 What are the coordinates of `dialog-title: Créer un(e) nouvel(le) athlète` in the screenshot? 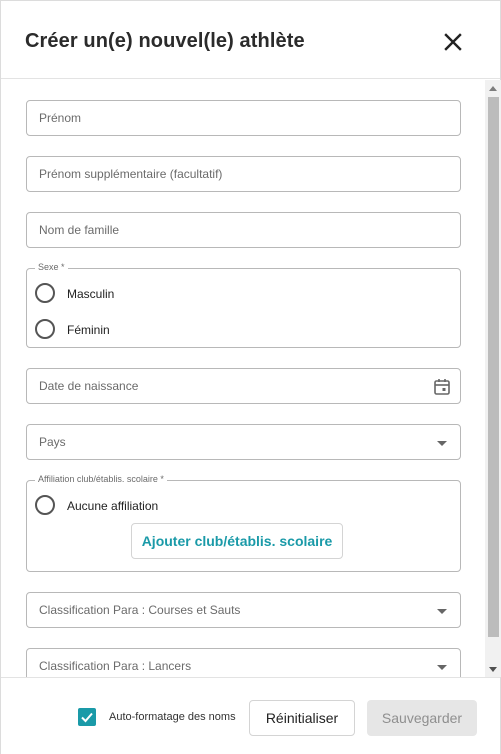 It's located at (165, 41).